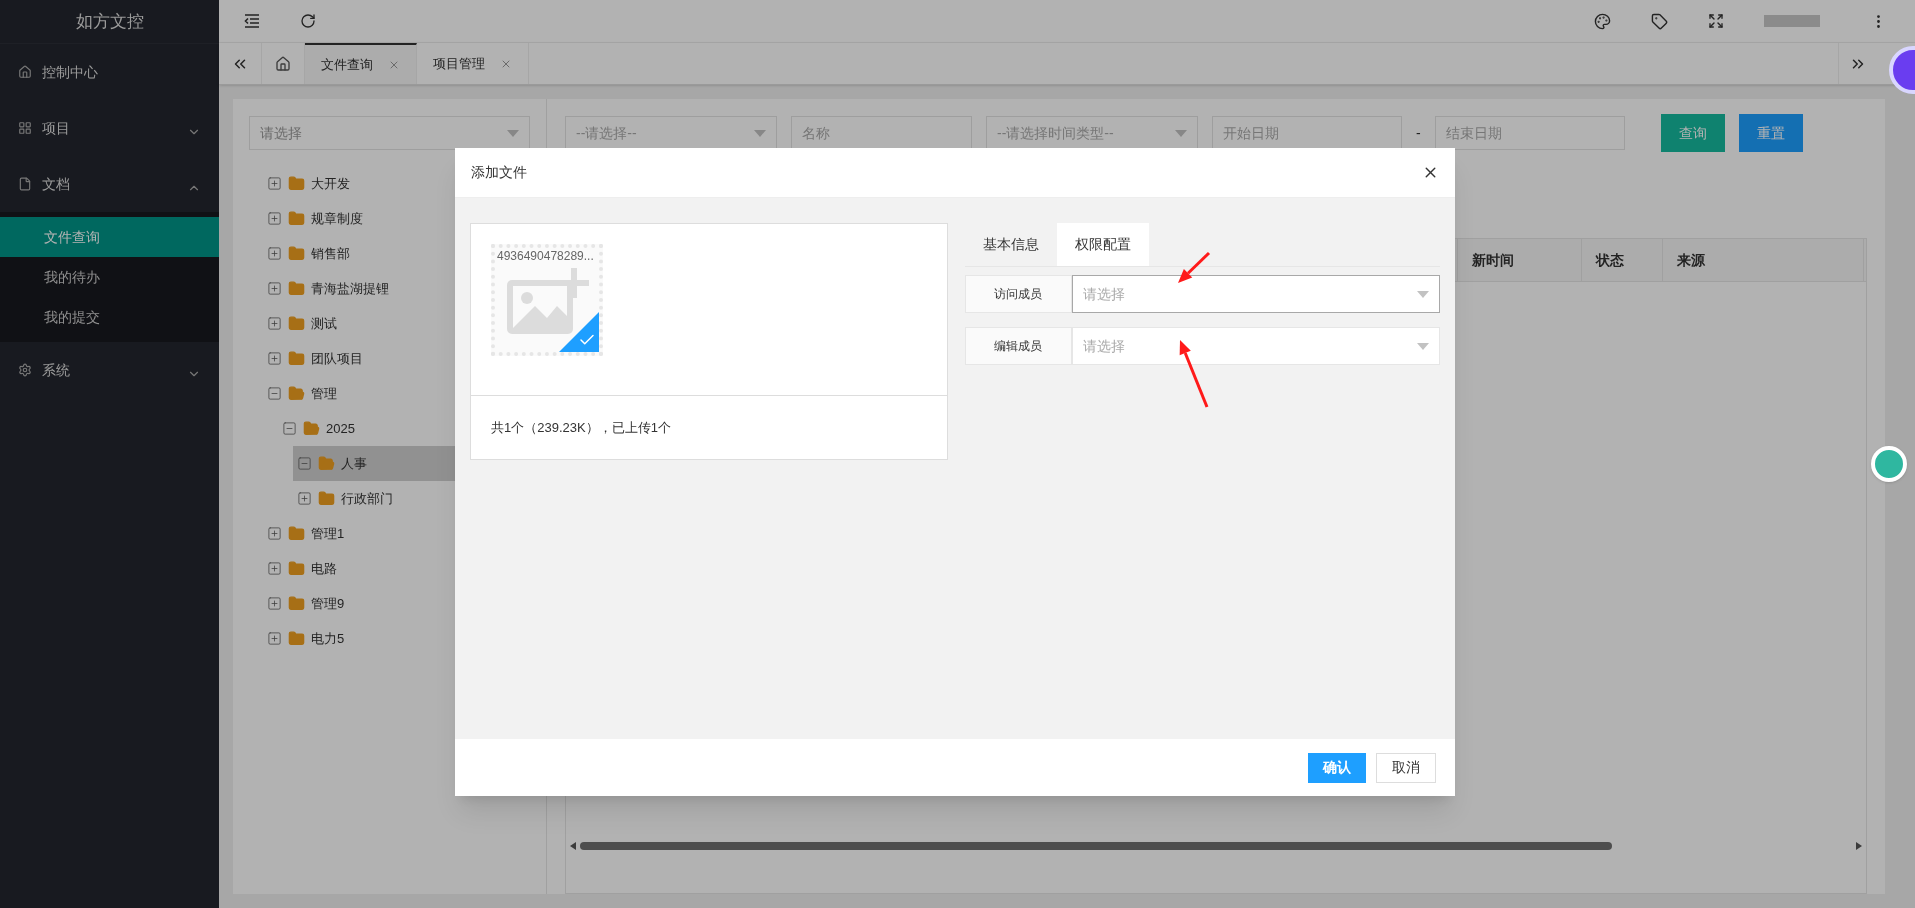  What do you see at coordinates (1406, 767) in the screenshot?
I see `cancel-button: 取消` at bounding box center [1406, 767].